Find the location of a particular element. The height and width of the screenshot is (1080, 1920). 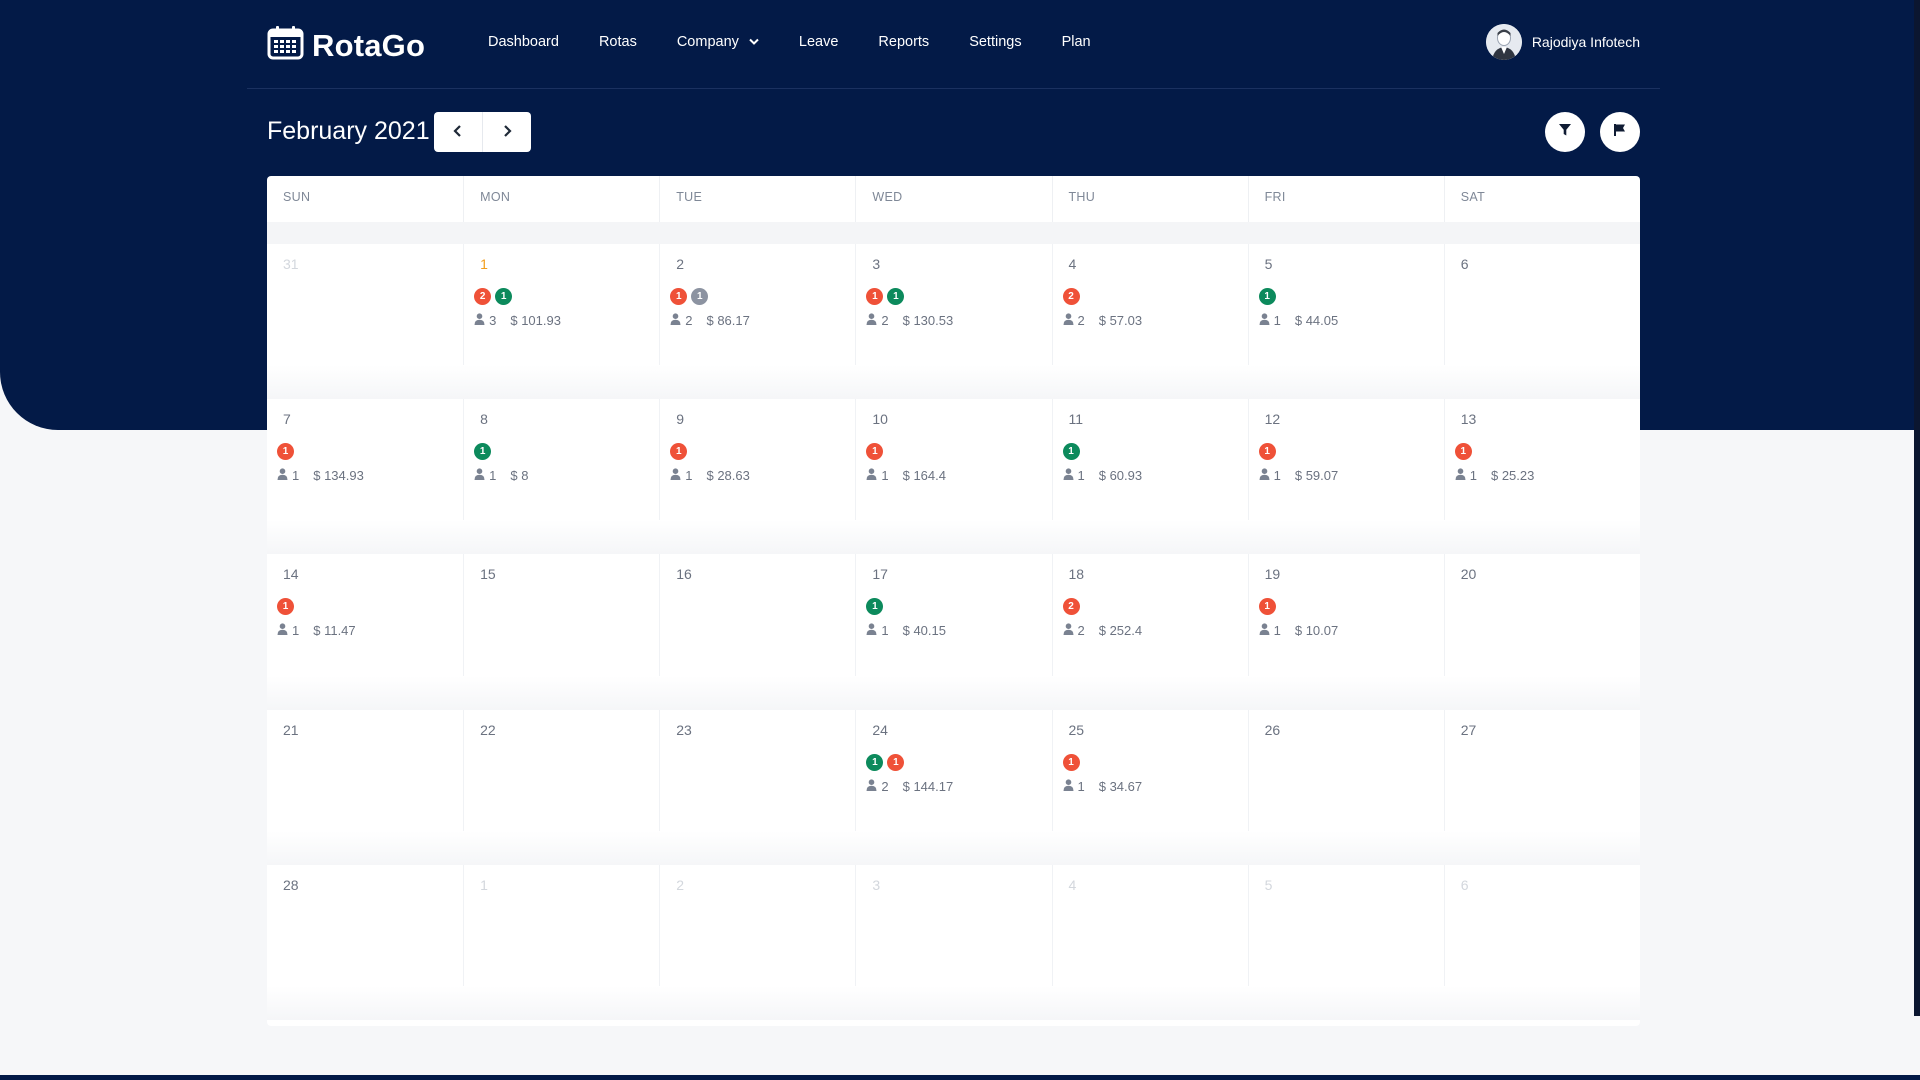

nav-rotas: Rotas is located at coordinates (618, 42).